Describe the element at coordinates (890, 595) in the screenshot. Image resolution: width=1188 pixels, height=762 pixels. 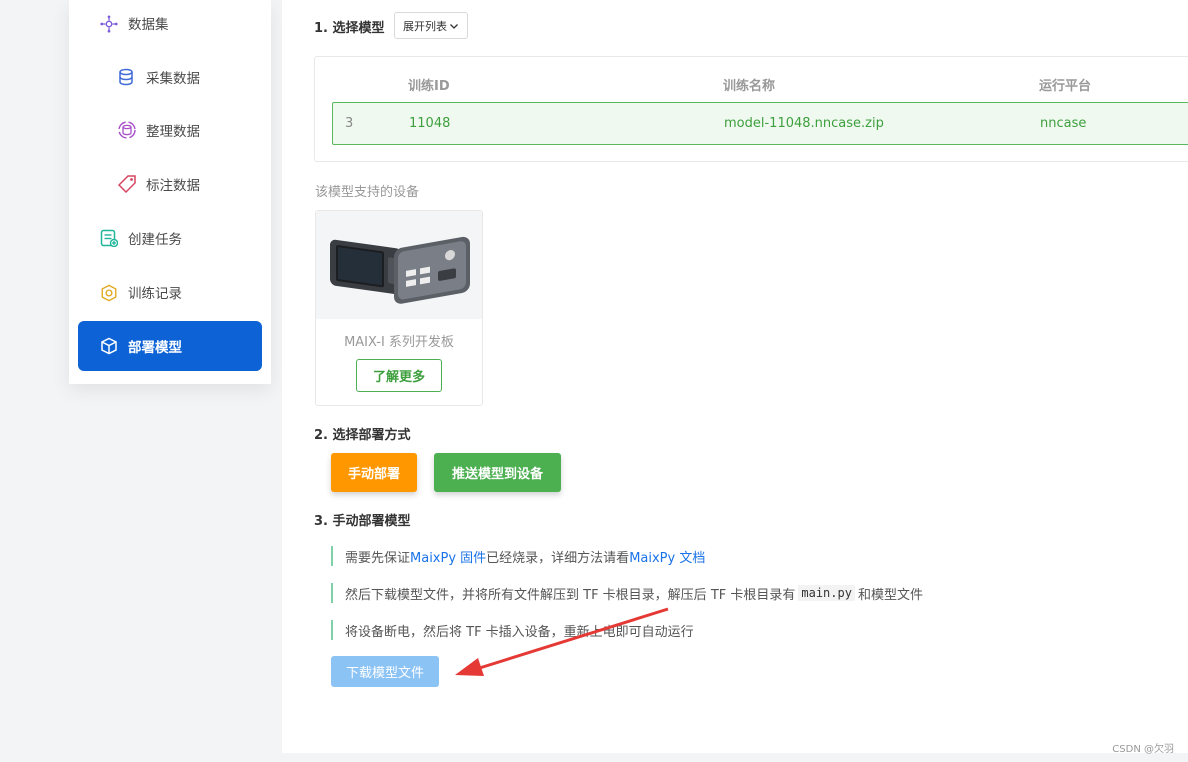
I see `instruction-text: 和模型文件` at that location.